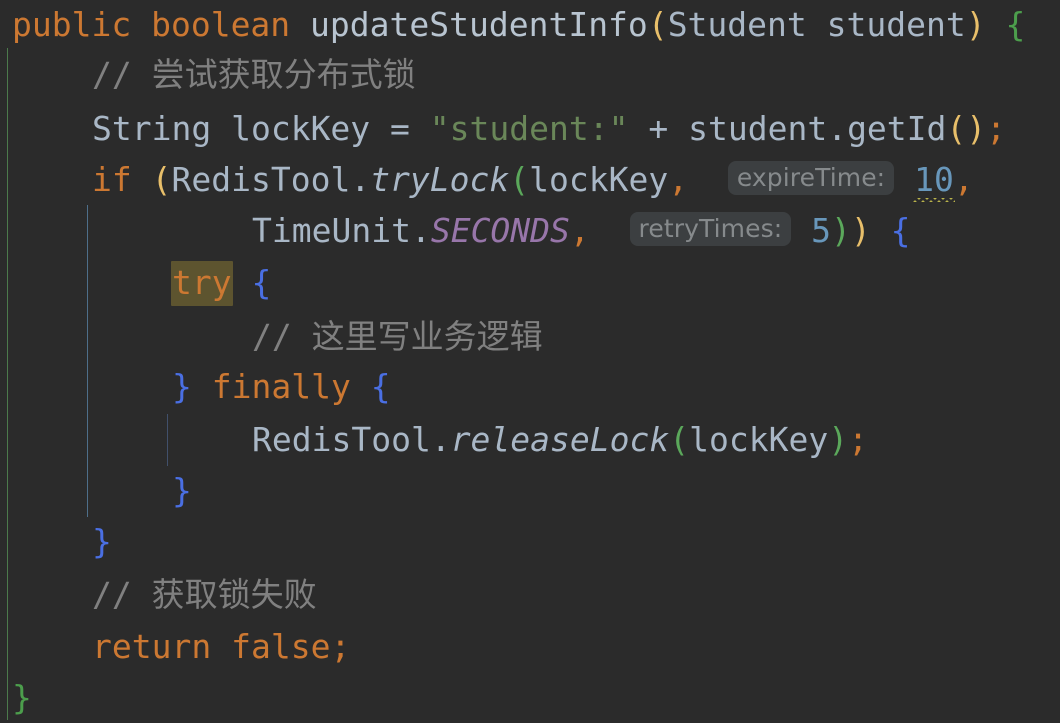 This screenshot has height=723, width=1060. What do you see at coordinates (579, 230) in the screenshot?
I see `comma-l5: ,` at bounding box center [579, 230].